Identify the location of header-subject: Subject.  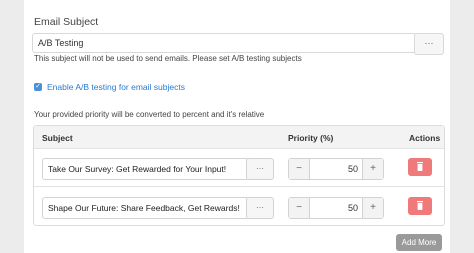
(57, 138).